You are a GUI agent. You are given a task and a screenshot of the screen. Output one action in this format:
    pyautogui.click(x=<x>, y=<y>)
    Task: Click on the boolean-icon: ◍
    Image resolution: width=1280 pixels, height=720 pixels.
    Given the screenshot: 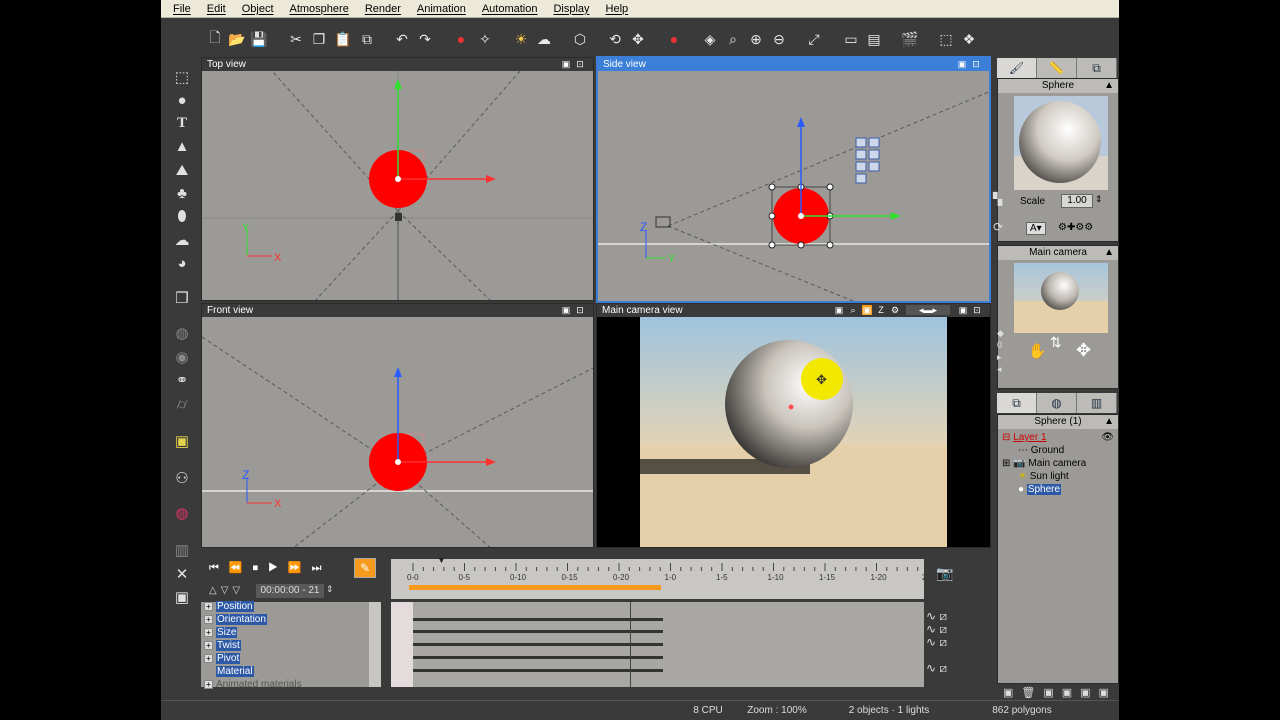 What is the action you would take?
    pyautogui.click(x=182, y=333)
    